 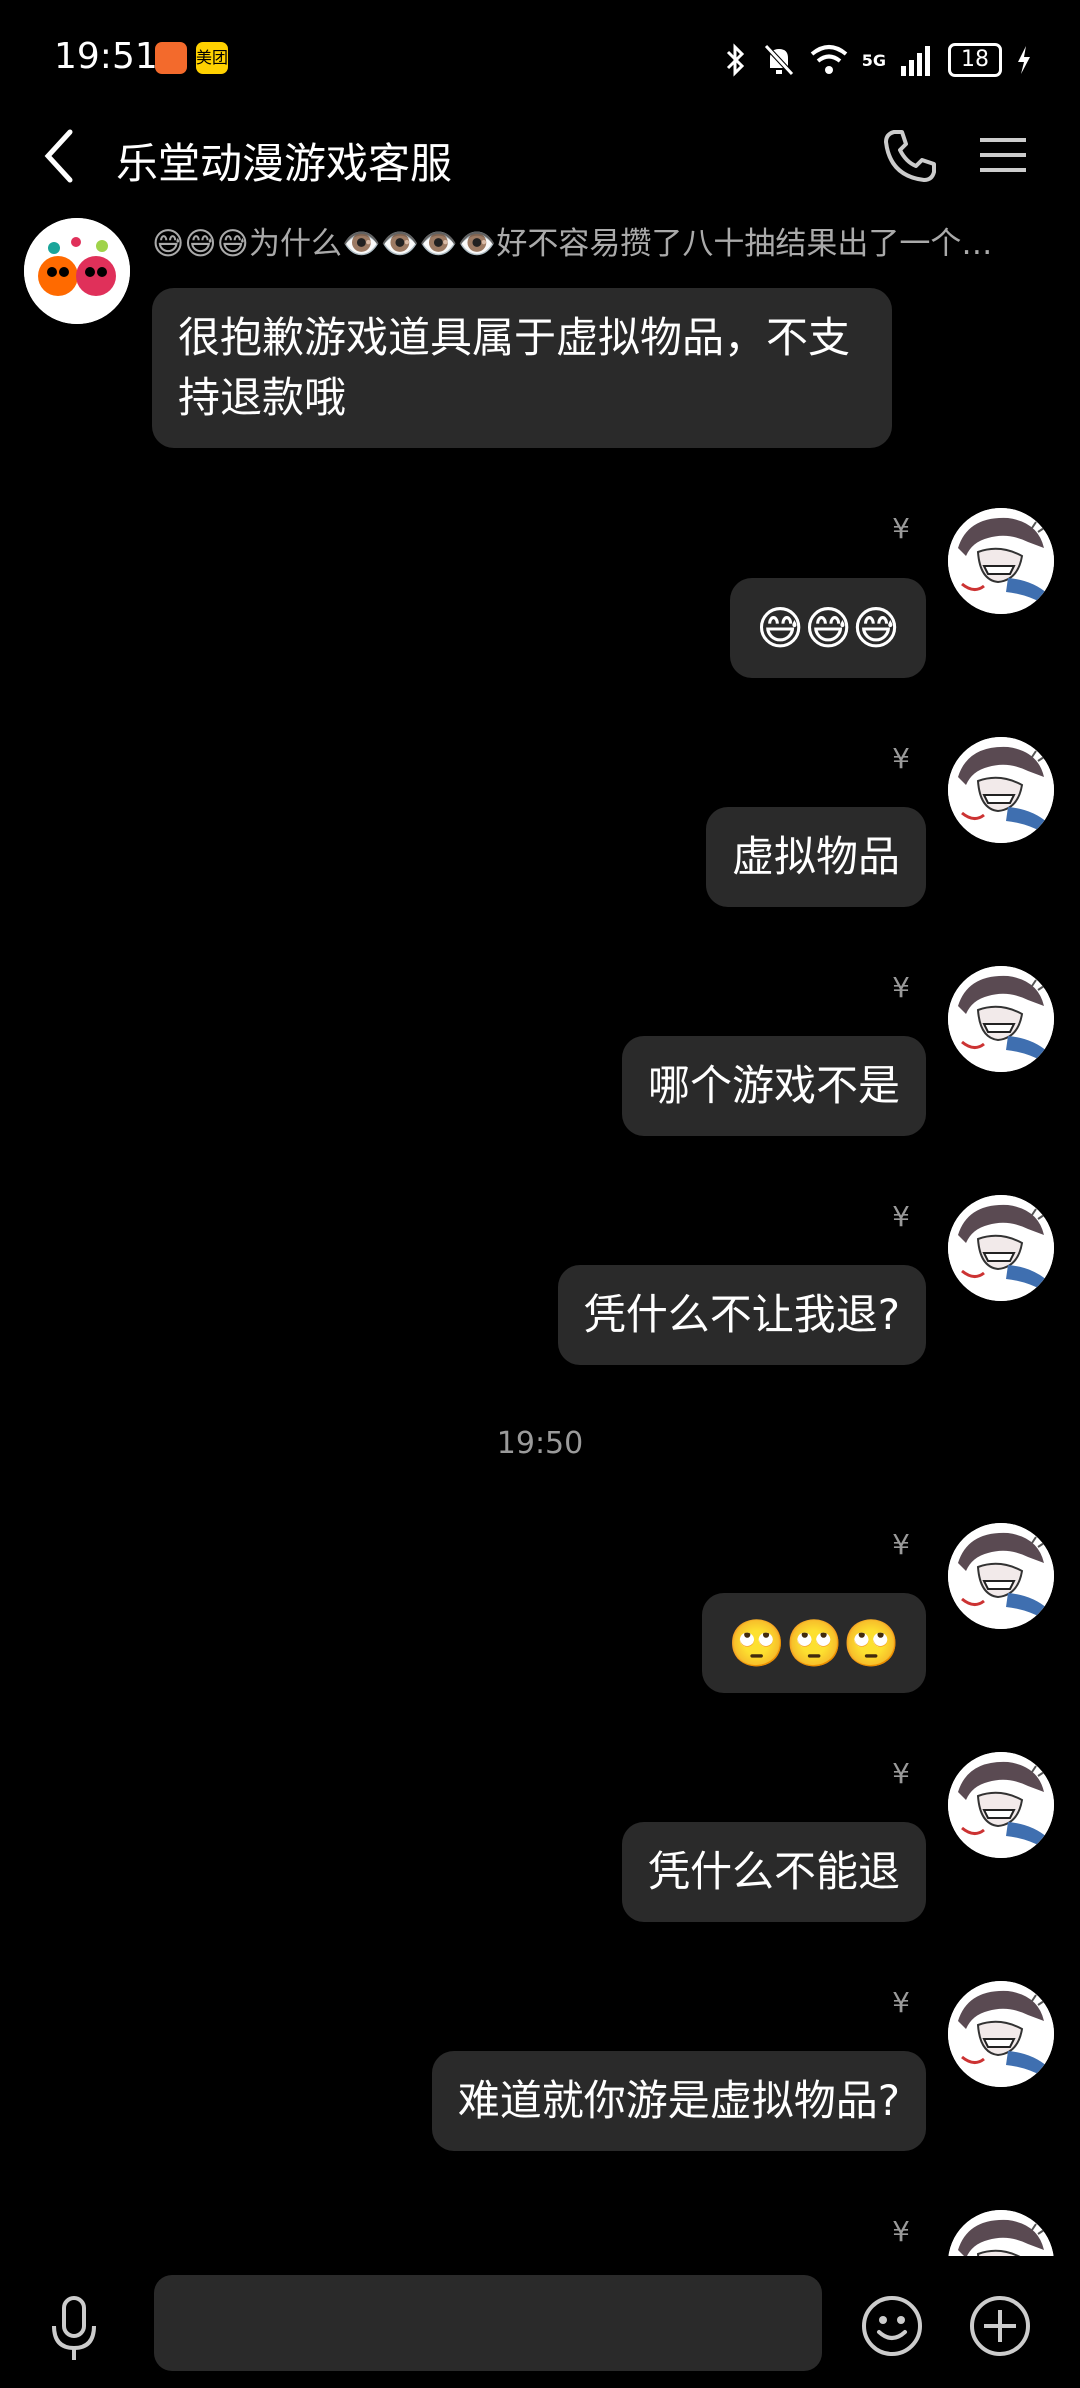 I want to click on message-bubble-outgoing: 🙄🙄🙄, so click(x=814, y=1643).